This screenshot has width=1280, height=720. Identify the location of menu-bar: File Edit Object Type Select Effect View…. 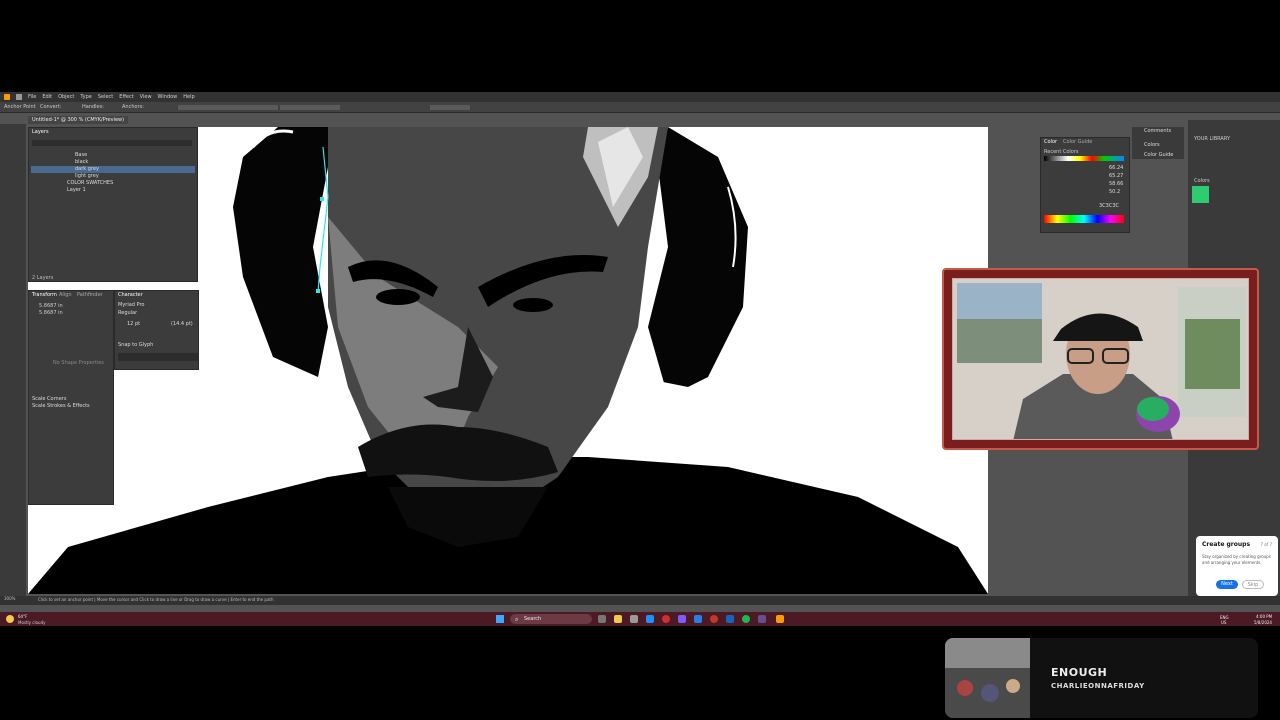
(640, 97).